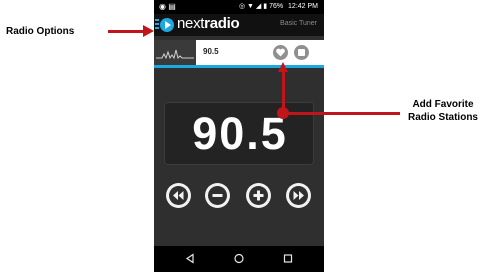 The width and height of the screenshot is (486, 275). I want to click on home-icon, so click(239, 258).